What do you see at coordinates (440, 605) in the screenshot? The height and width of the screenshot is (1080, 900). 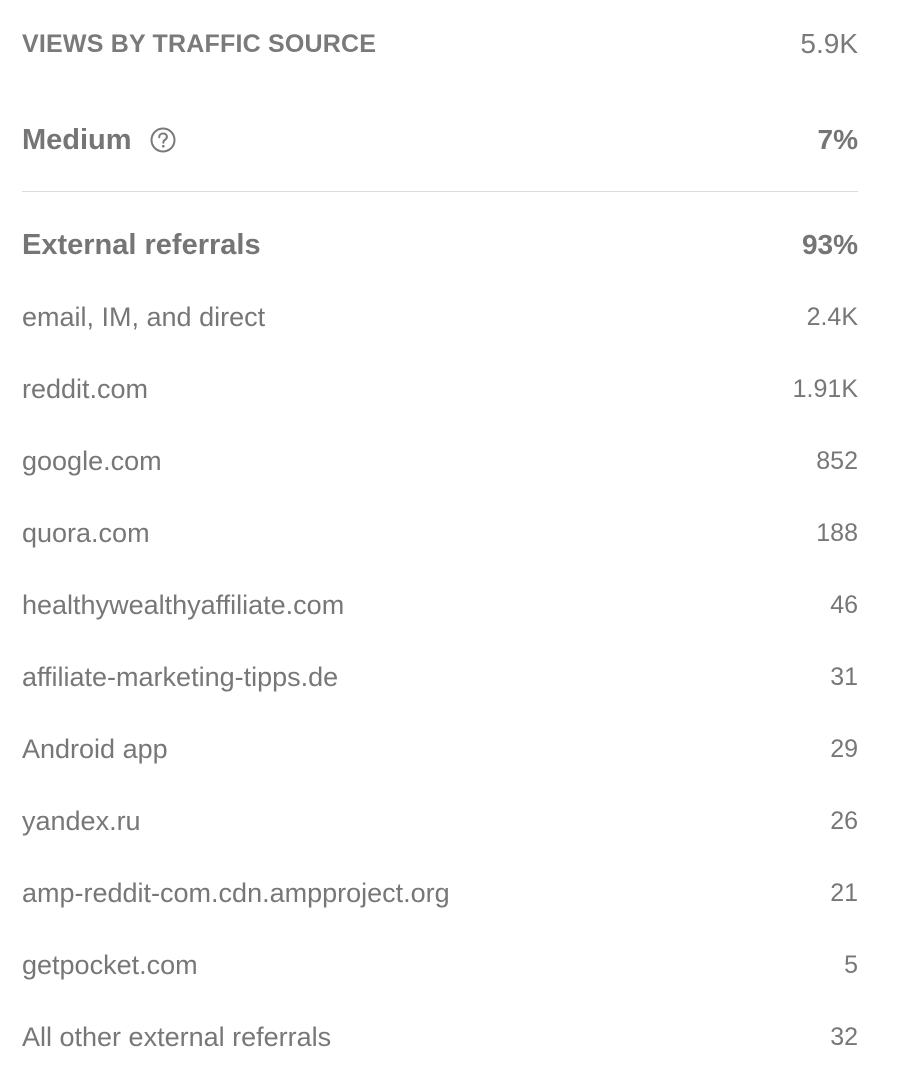 I see `source-row-healthywealthyaffiliate: healthywealthyaffiliate.com 46` at bounding box center [440, 605].